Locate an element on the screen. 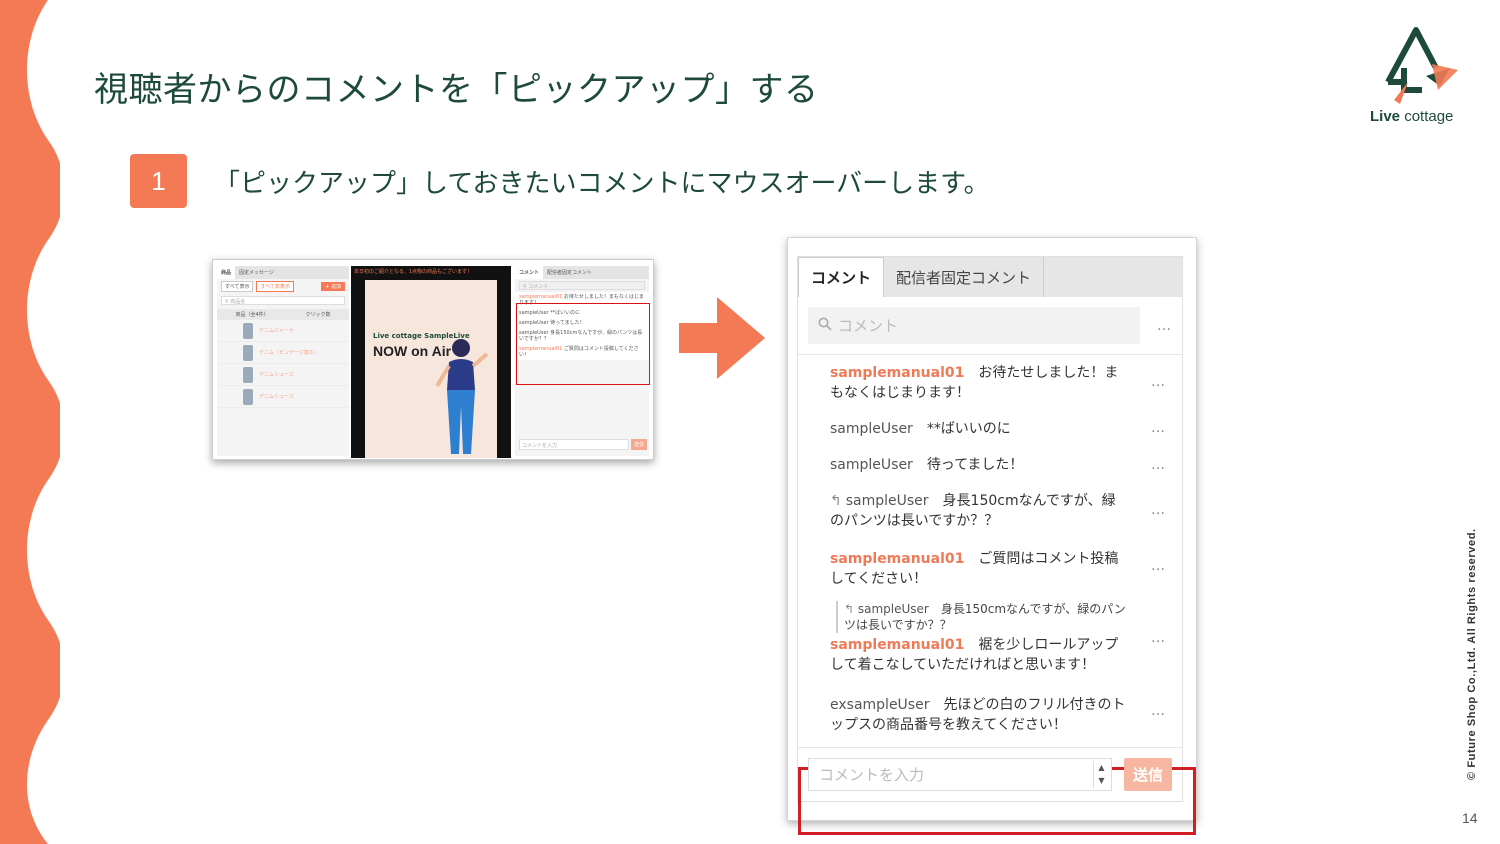 This screenshot has width=1500, height=844. presenter-illustration is located at coordinates (462, 396).